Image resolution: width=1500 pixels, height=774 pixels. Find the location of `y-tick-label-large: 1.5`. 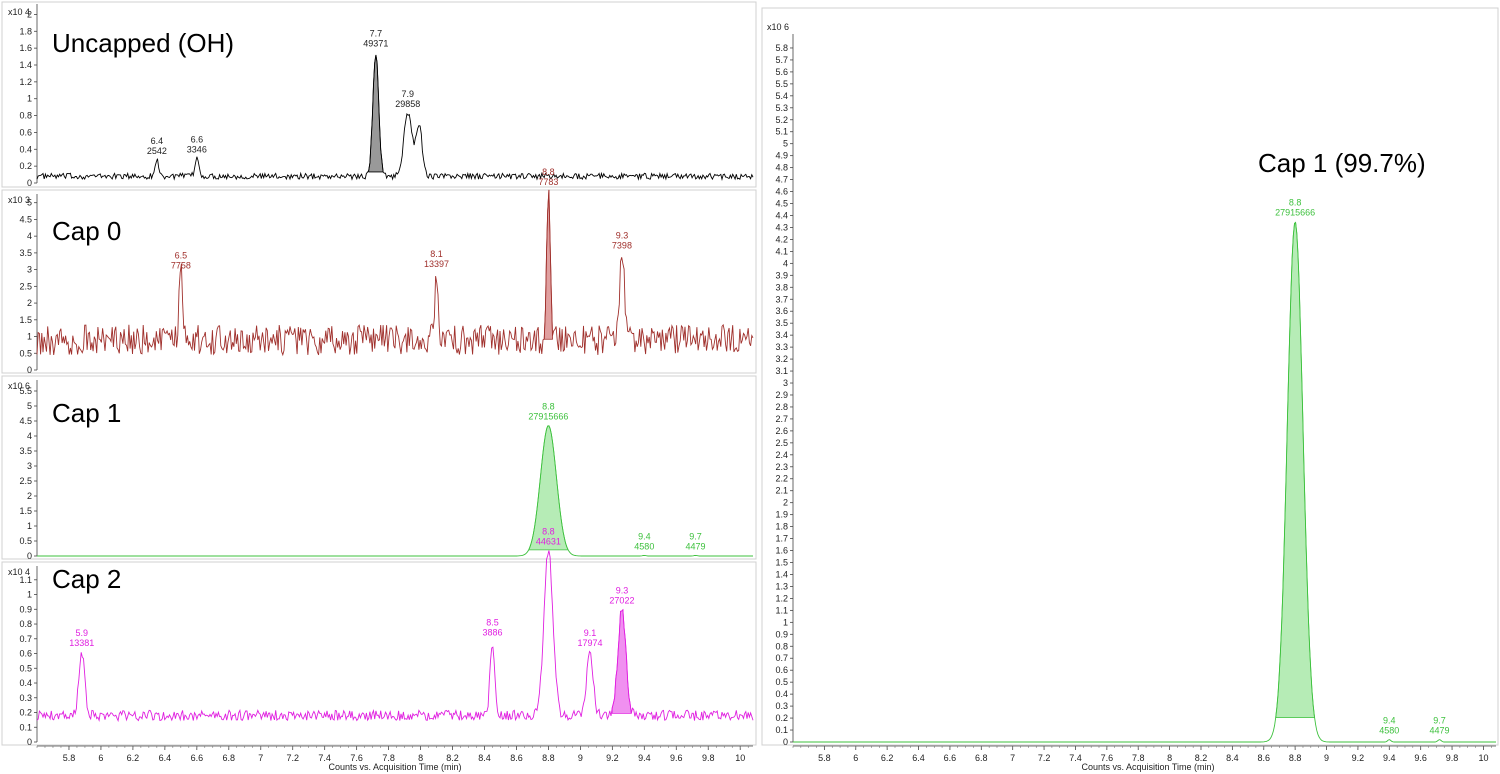

y-tick-label-large: 1.5 is located at coordinates (781, 563).